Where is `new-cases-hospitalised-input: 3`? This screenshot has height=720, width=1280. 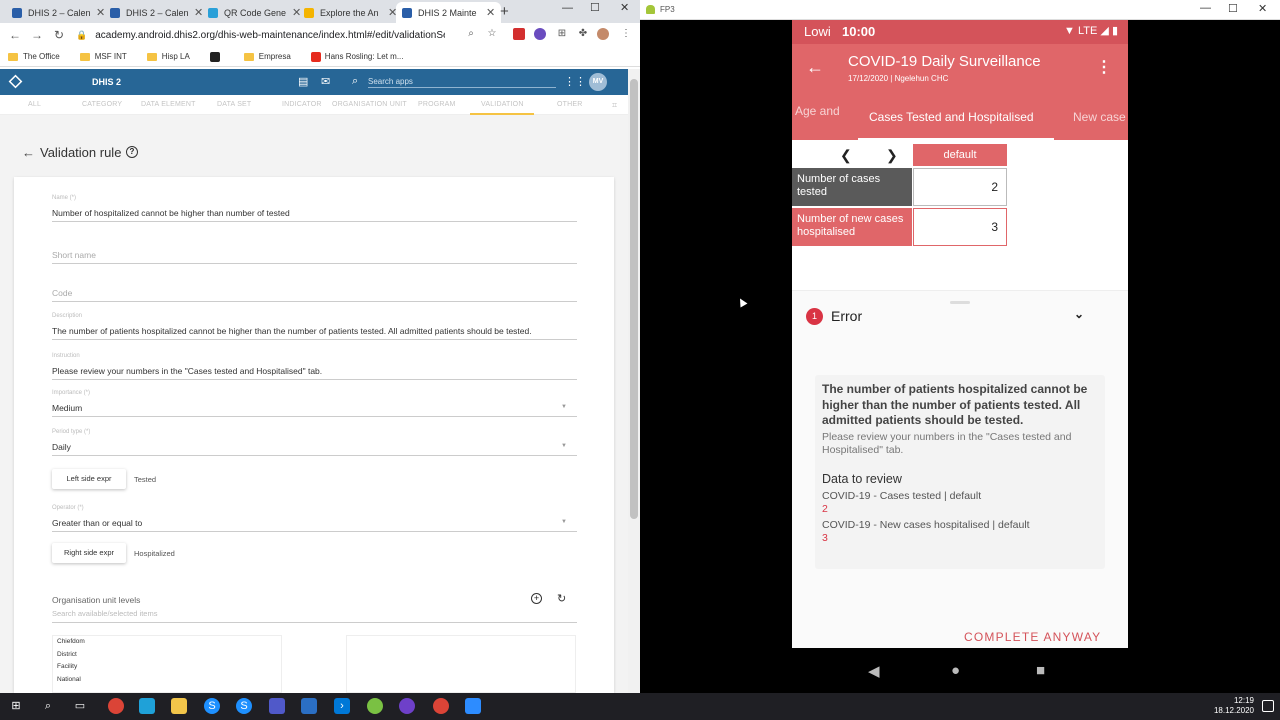
new-cases-hospitalised-input: 3 is located at coordinates (960, 227).